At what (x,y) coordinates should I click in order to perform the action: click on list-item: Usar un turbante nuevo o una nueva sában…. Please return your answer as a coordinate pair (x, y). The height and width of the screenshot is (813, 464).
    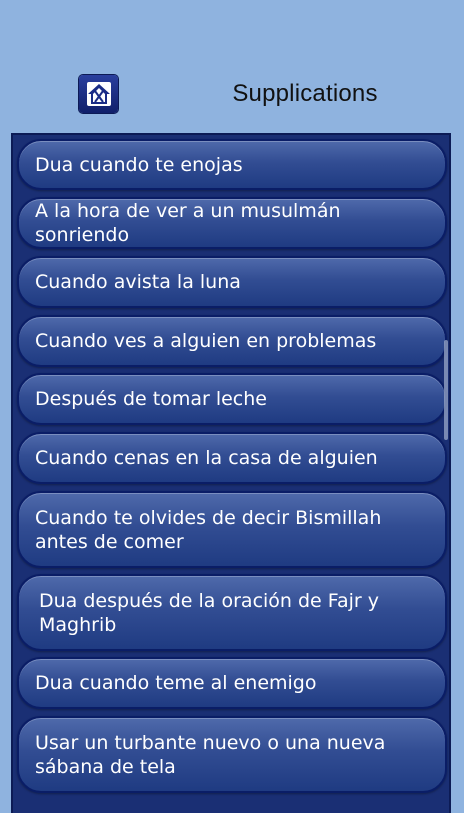
    Looking at the image, I should click on (232, 754).